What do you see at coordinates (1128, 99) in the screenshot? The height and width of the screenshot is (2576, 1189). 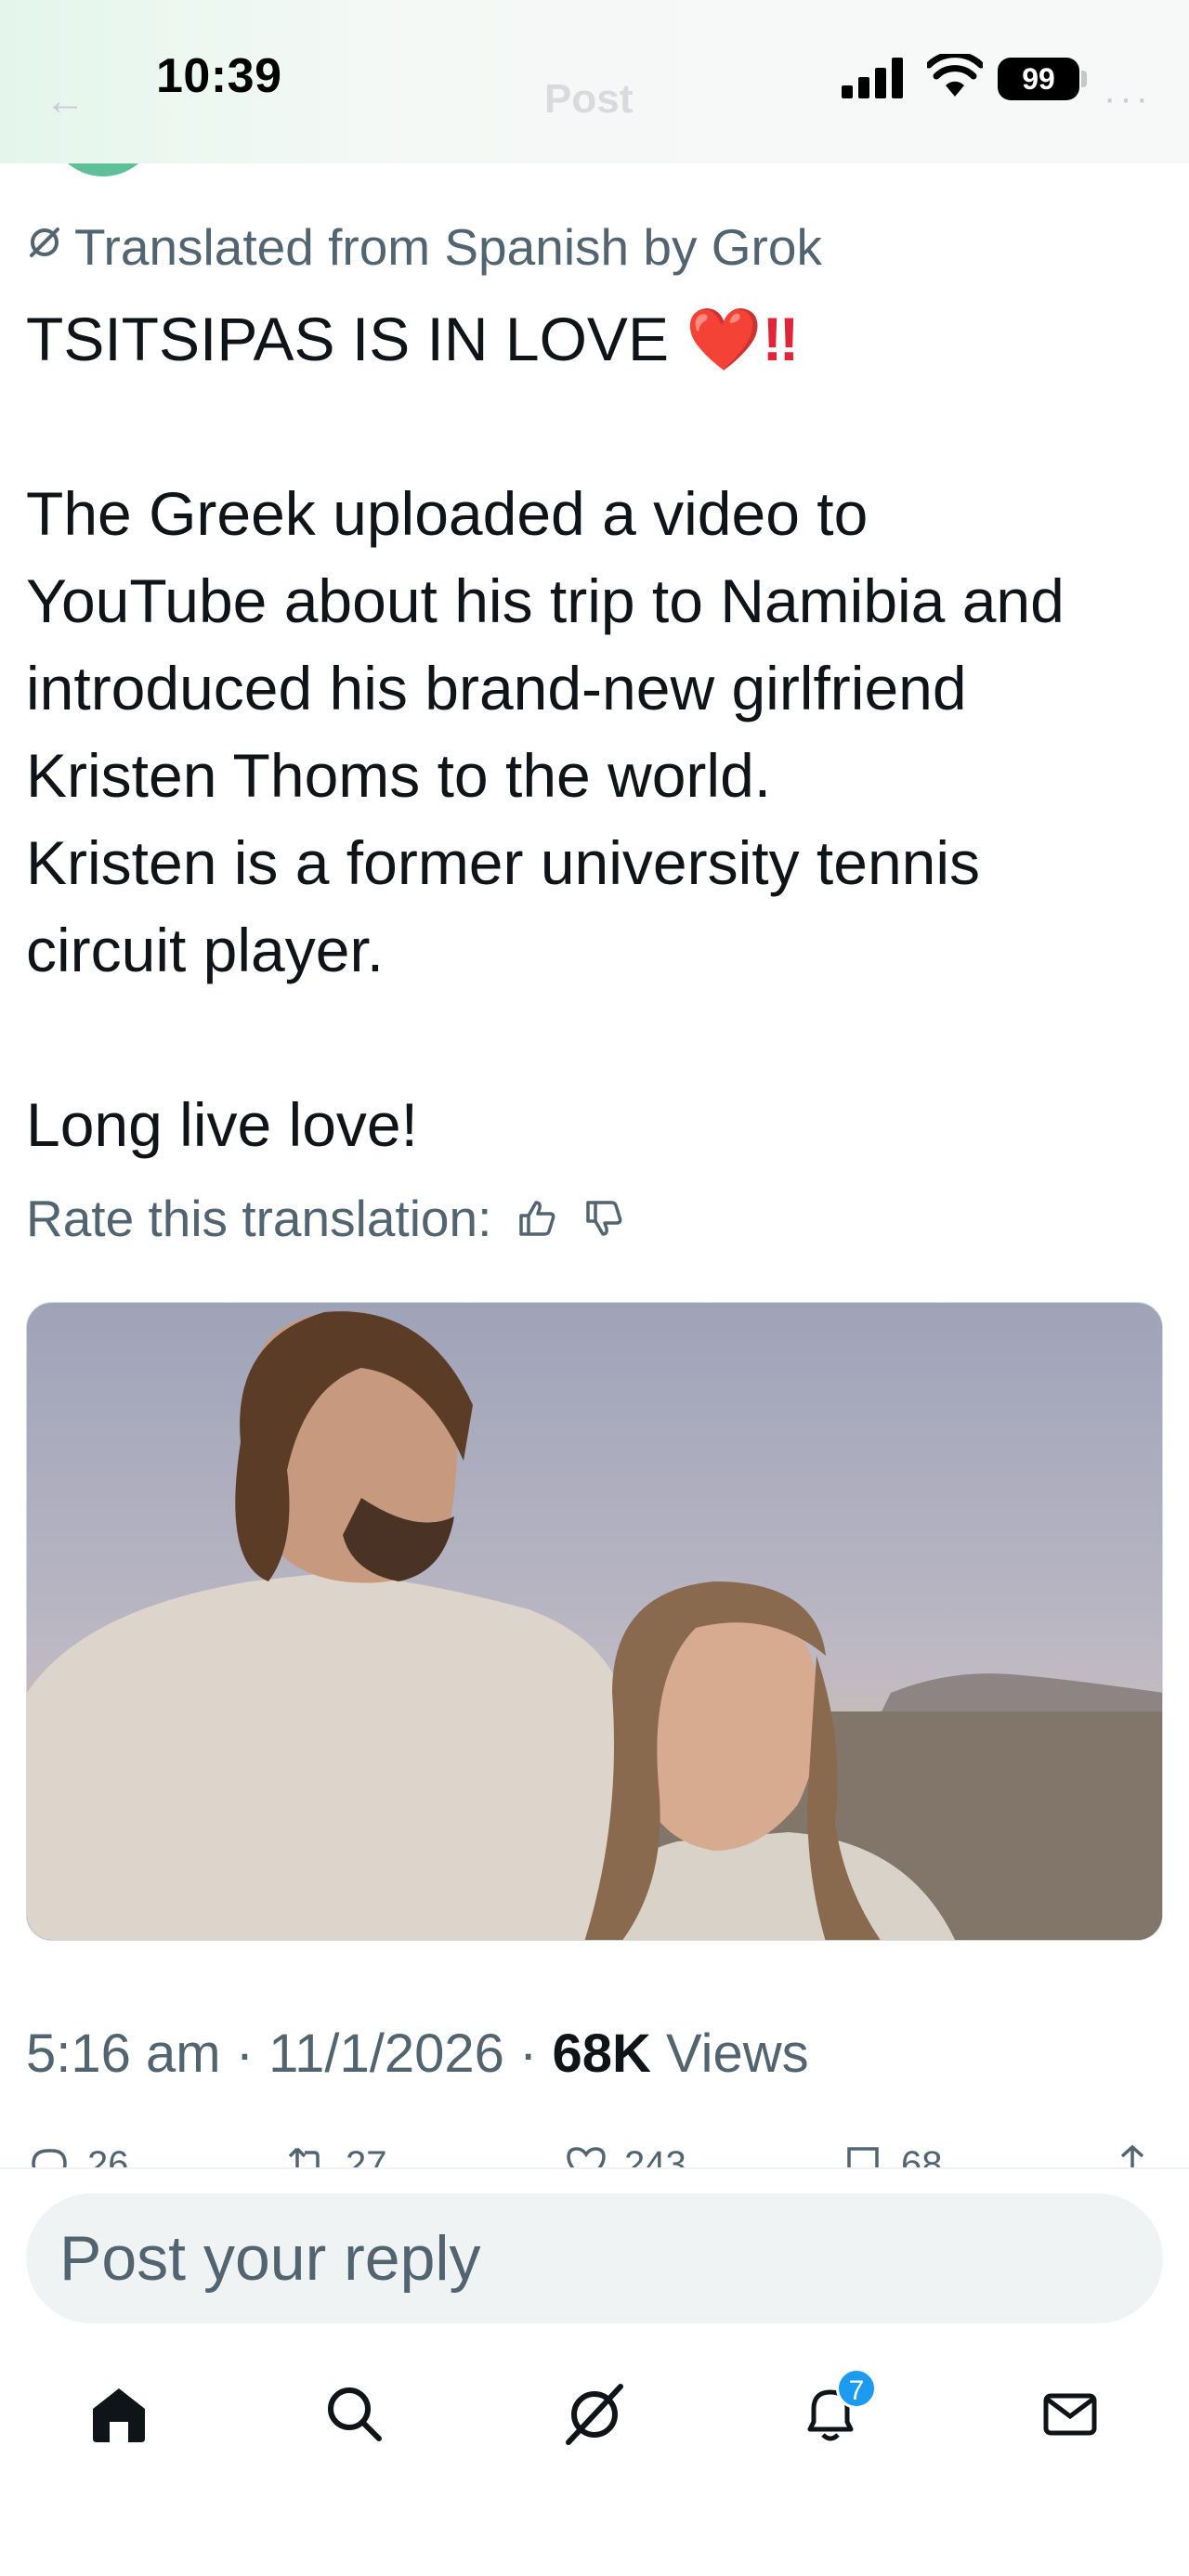 I see `more-icon: ···` at bounding box center [1128, 99].